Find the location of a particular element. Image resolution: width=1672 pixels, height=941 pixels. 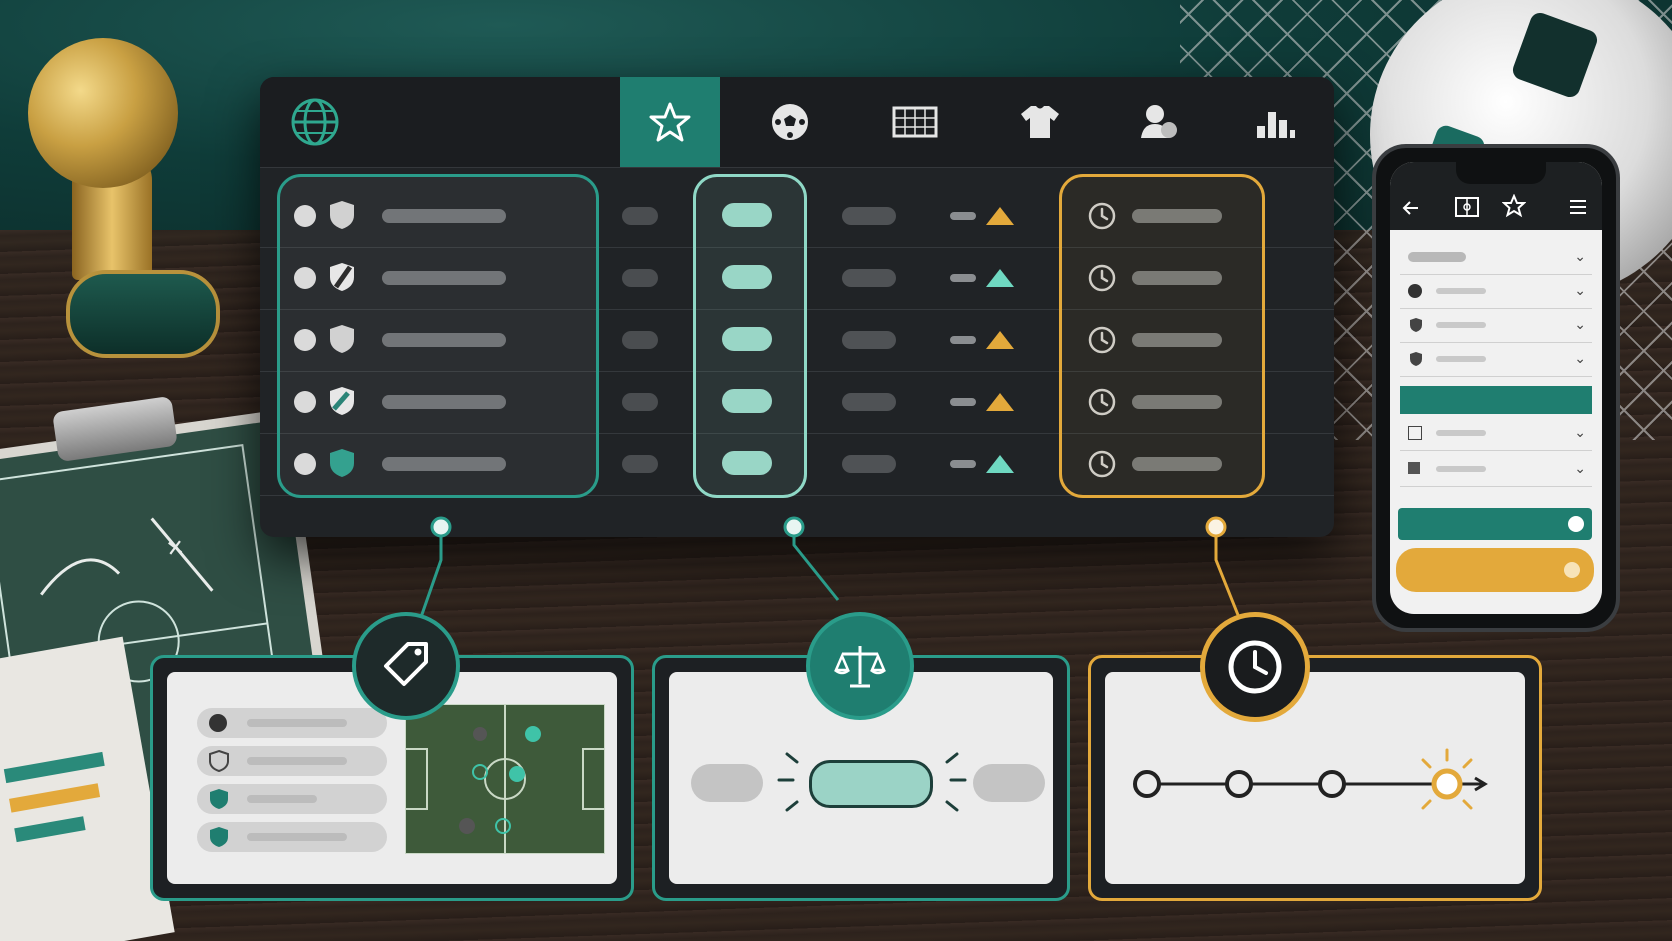

timeline-card is located at coordinates (1315, 778).